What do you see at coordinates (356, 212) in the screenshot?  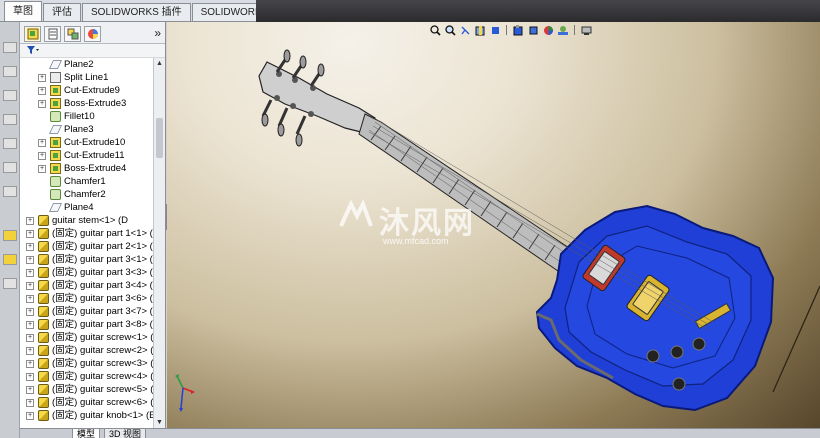 I see `watermark-logo-icon` at bounding box center [356, 212].